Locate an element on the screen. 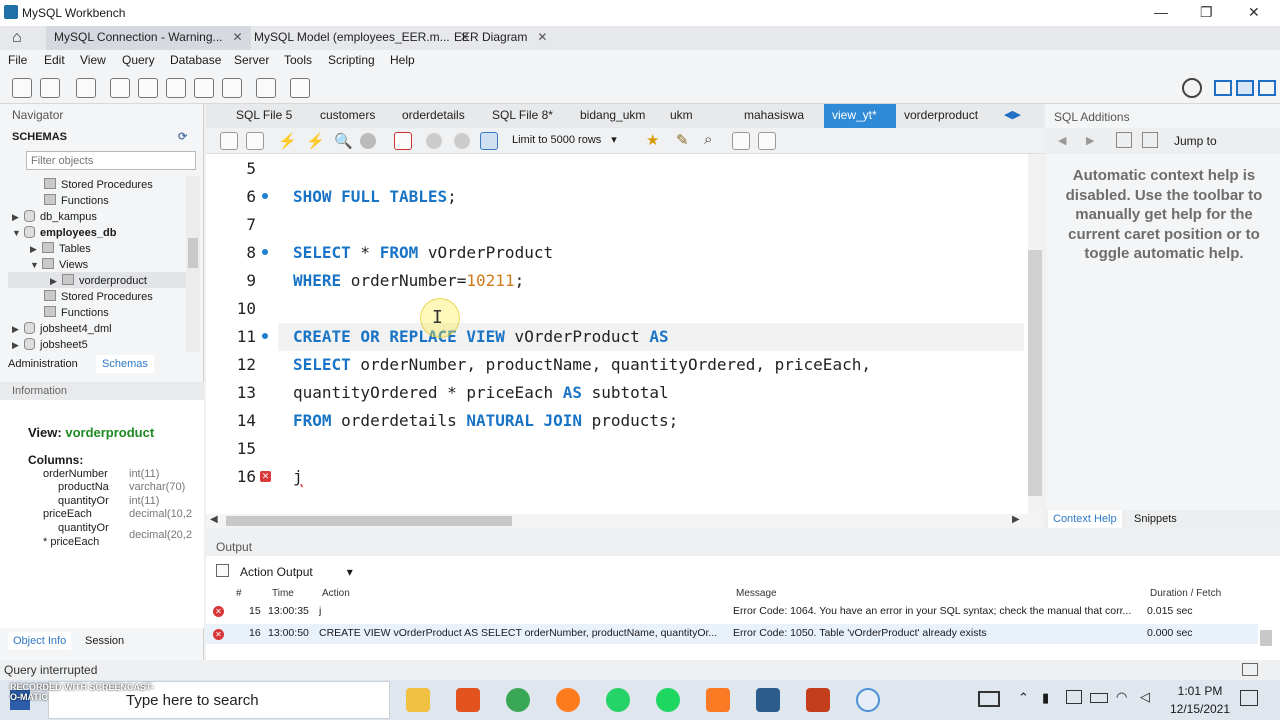  create-schema-icon is located at coordinates (120, 88).